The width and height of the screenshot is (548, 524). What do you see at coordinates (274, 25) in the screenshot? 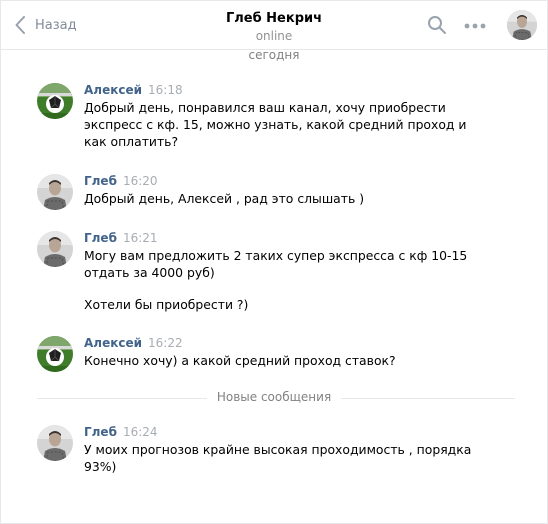
I see `chat-header: Назад Глеб Некрич online` at bounding box center [274, 25].